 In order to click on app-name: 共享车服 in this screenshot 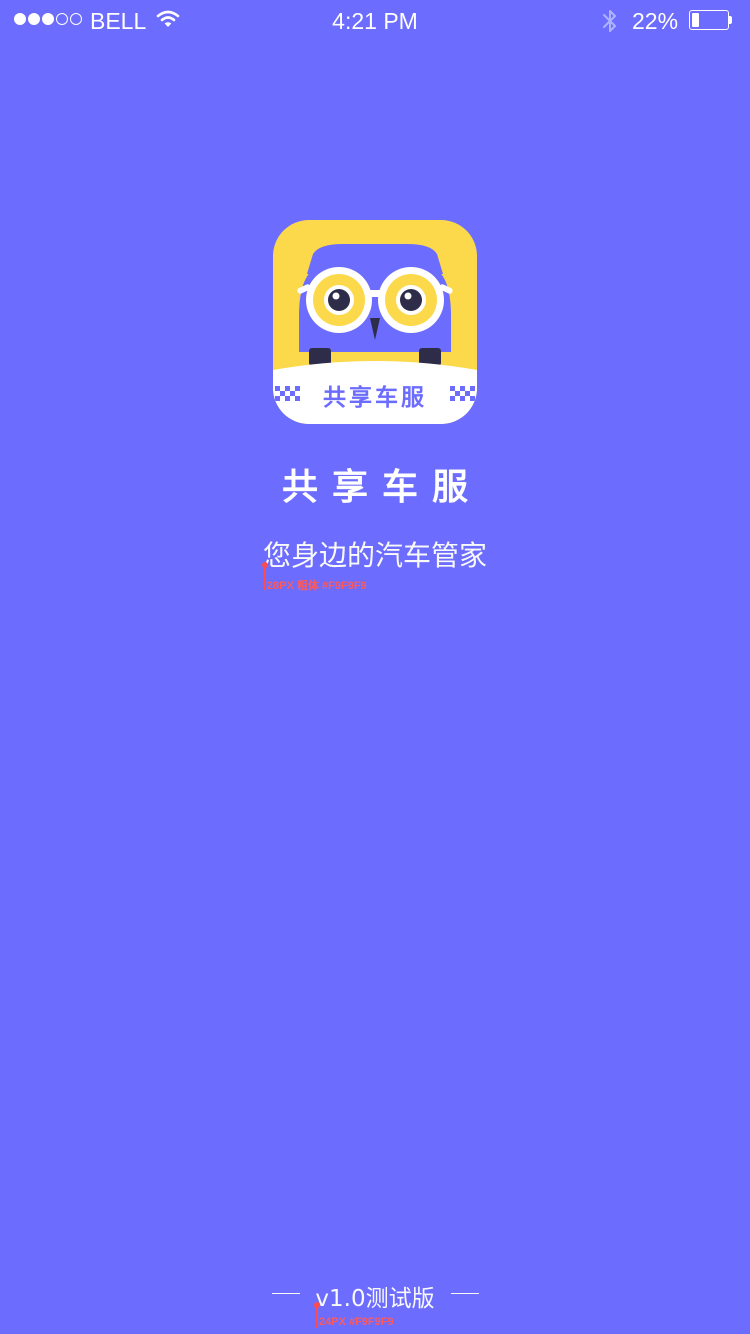, I will do `click(381, 487)`.